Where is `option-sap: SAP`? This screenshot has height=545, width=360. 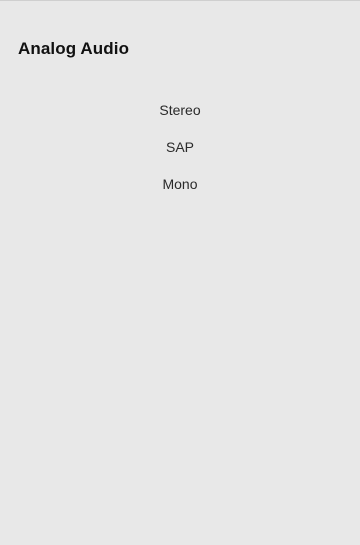 option-sap: SAP is located at coordinates (180, 154).